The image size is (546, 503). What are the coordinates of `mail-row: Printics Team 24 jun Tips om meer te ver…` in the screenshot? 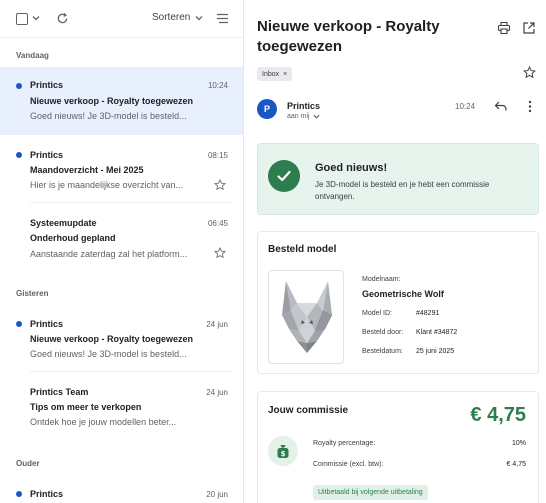 It's located at (121, 406).